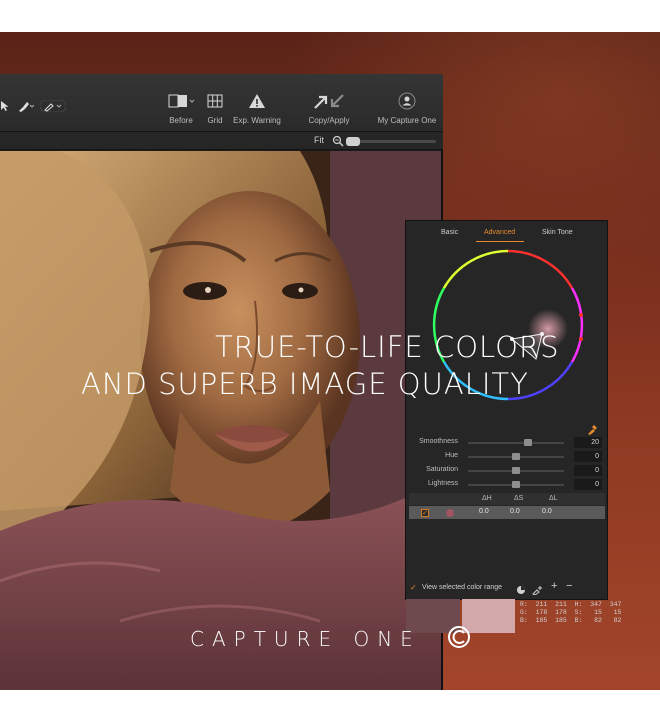 This screenshot has width=660, height=722. Describe the element at coordinates (554, 586) in the screenshot. I see `add-range-icon: +` at that location.